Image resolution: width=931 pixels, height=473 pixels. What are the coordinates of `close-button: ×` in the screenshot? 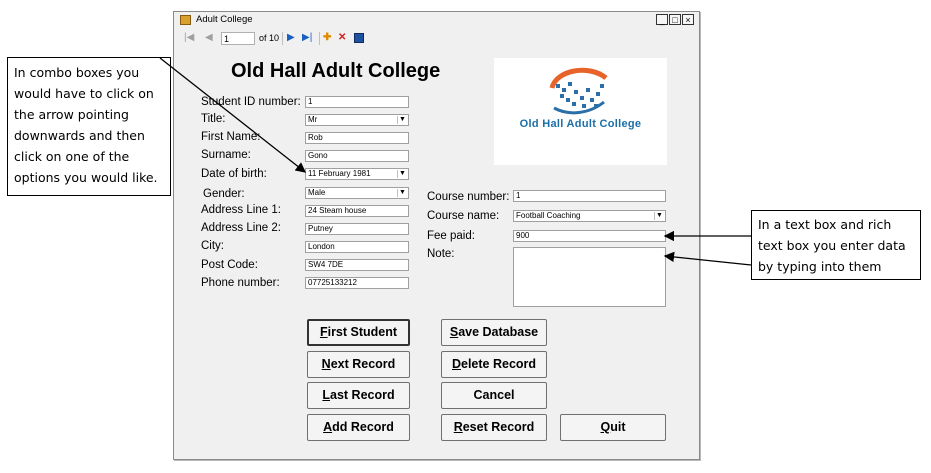 It's located at (688, 19).